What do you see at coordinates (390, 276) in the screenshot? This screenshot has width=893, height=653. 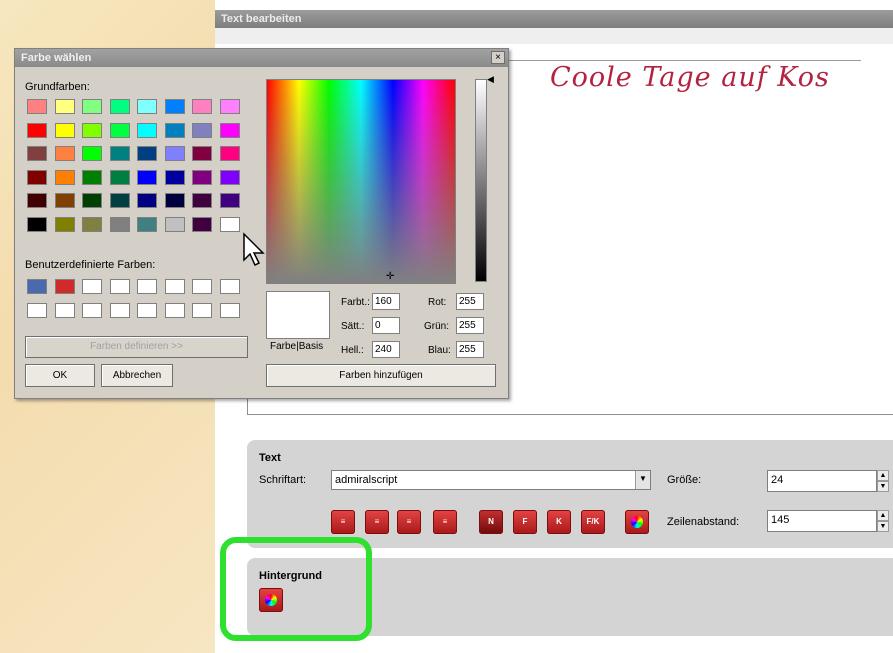 I see `crosshair-icon: ✛` at bounding box center [390, 276].